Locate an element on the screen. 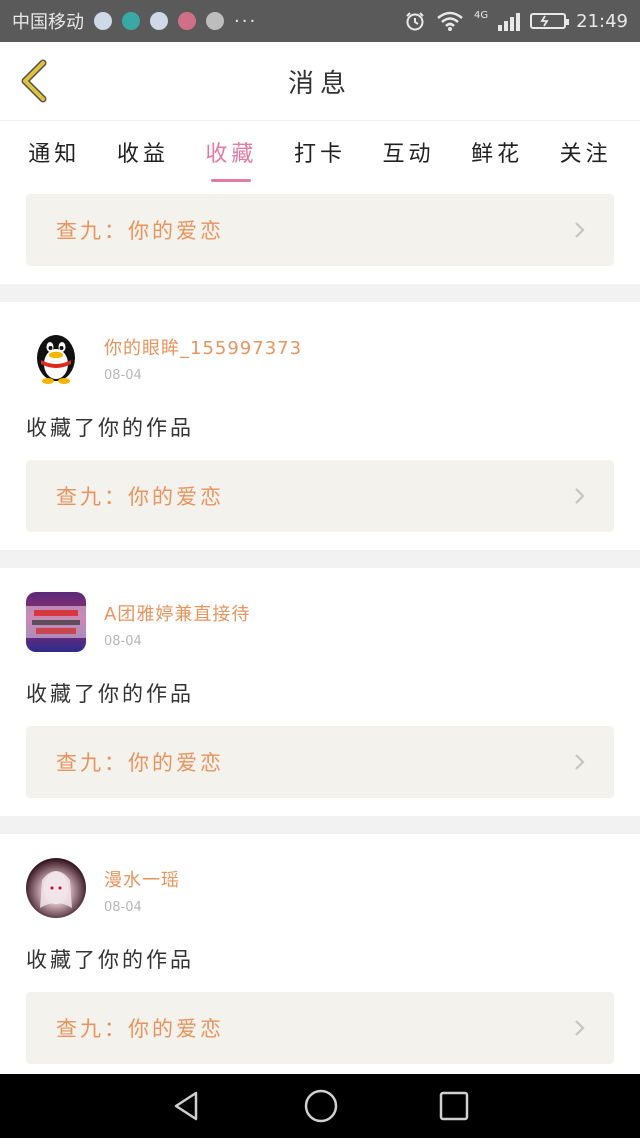 The height and width of the screenshot is (1138, 640). tab-earnings: 收益 is located at coordinates (143, 152).